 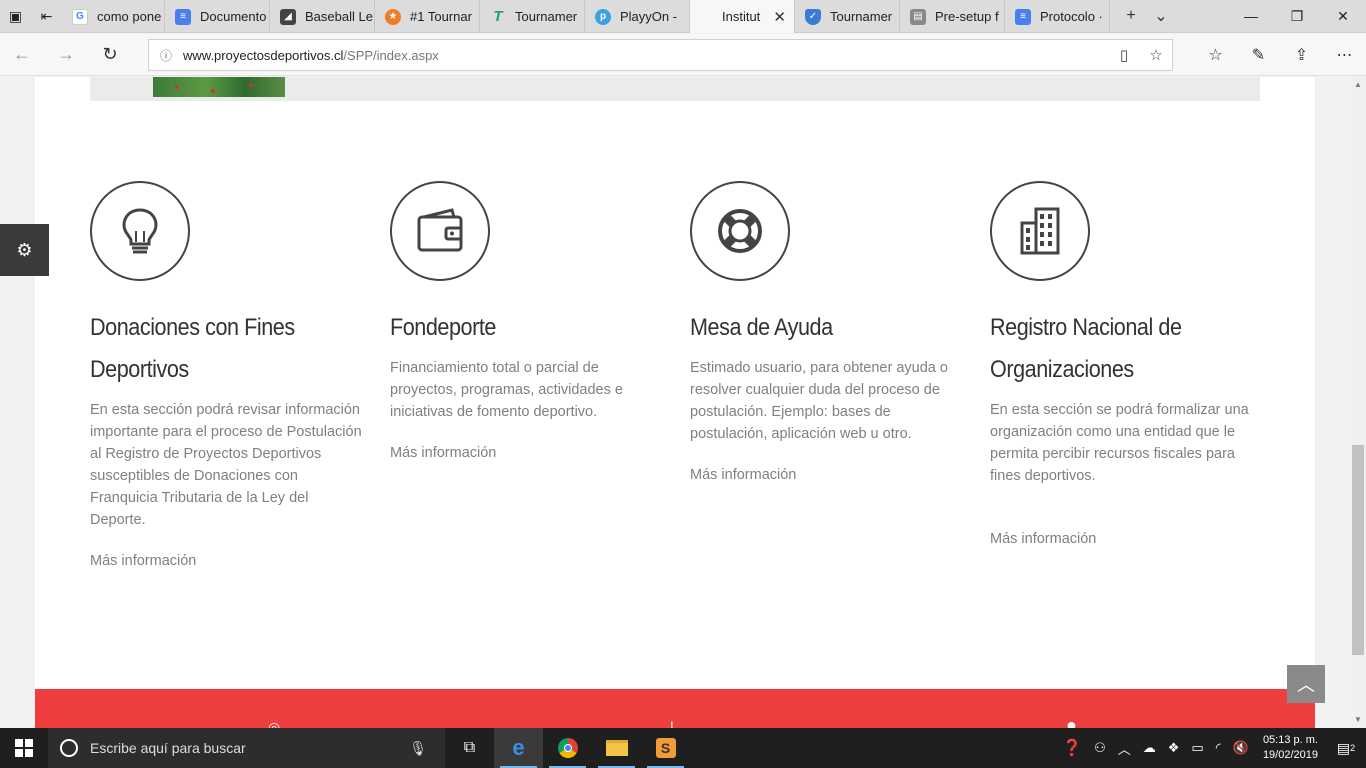 What do you see at coordinates (166, 55) in the screenshot?
I see `info-icon: ⓘ` at bounding box center [166, 55].